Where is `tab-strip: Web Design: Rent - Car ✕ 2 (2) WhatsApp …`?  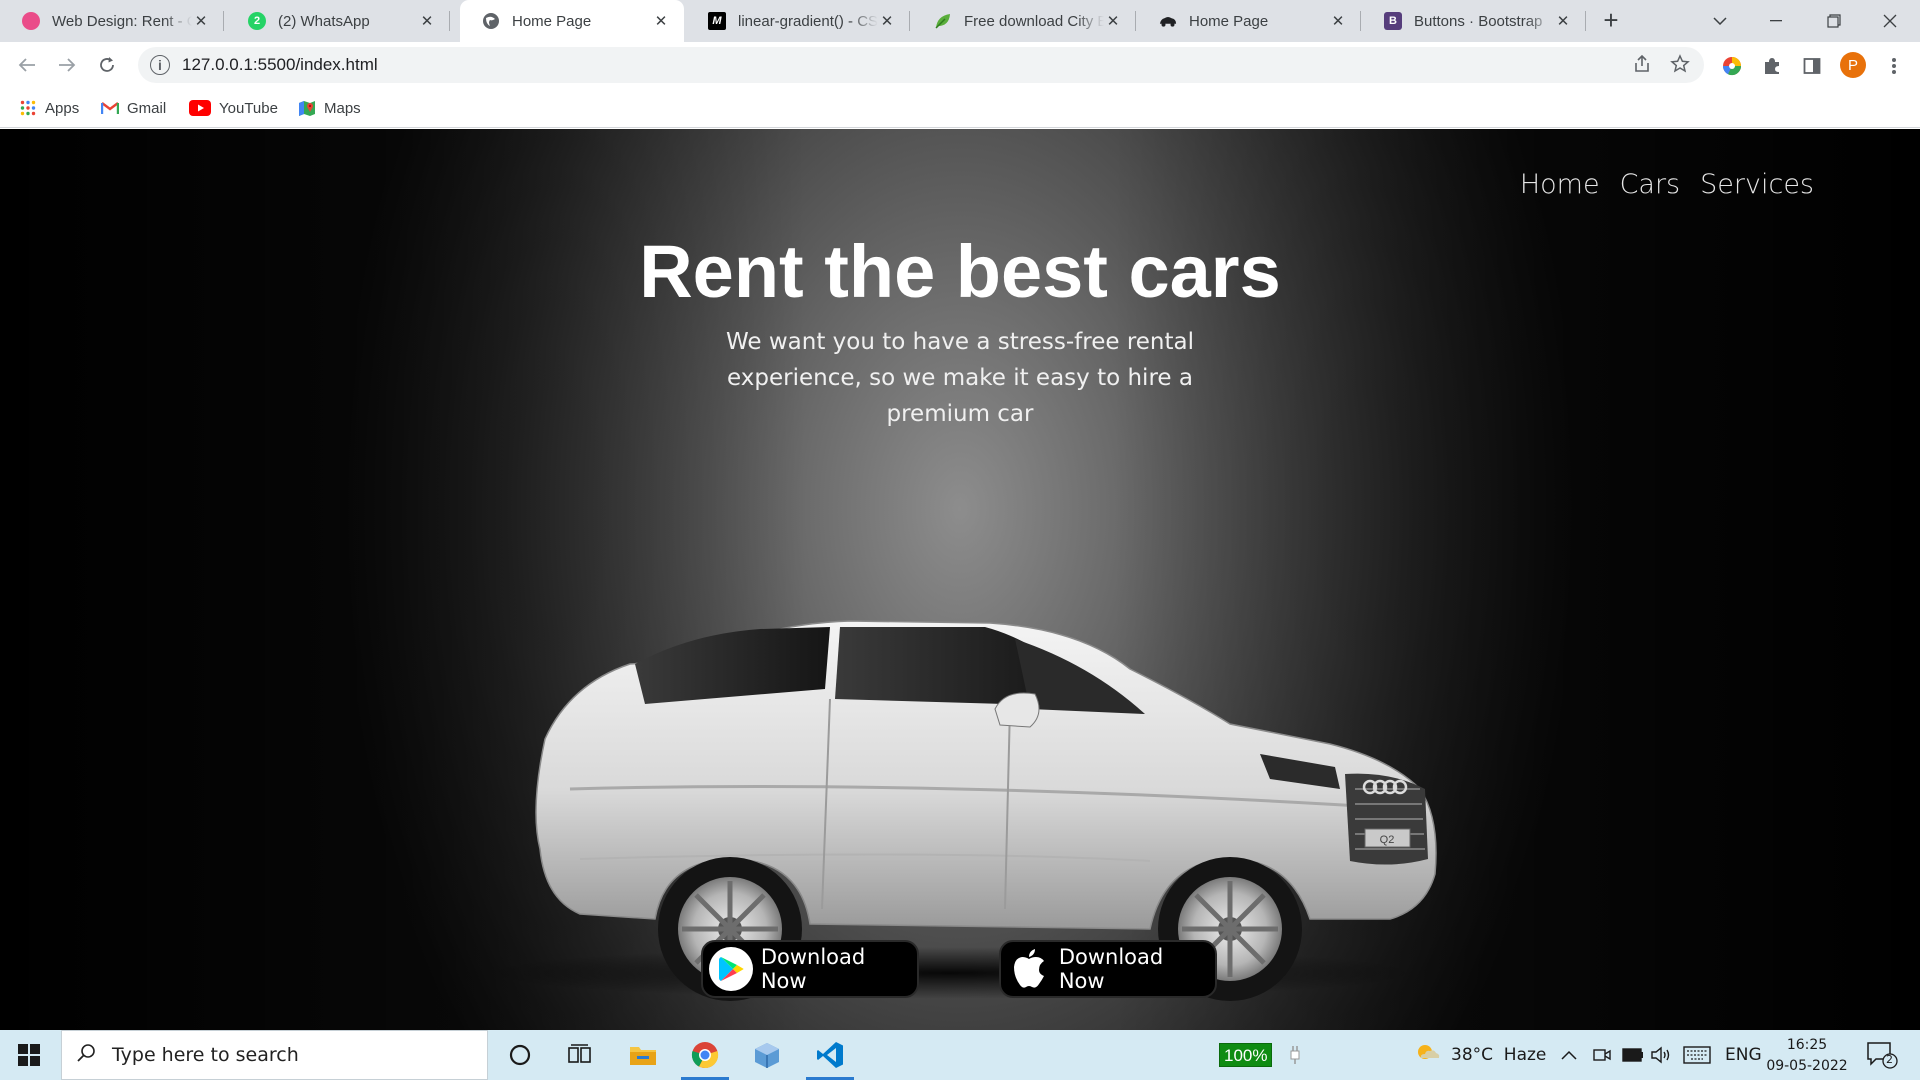 tab-strip: Web Design: Rent - Car ✕ 2 (2) WhatsApp … is located at coordinates (960, 21).